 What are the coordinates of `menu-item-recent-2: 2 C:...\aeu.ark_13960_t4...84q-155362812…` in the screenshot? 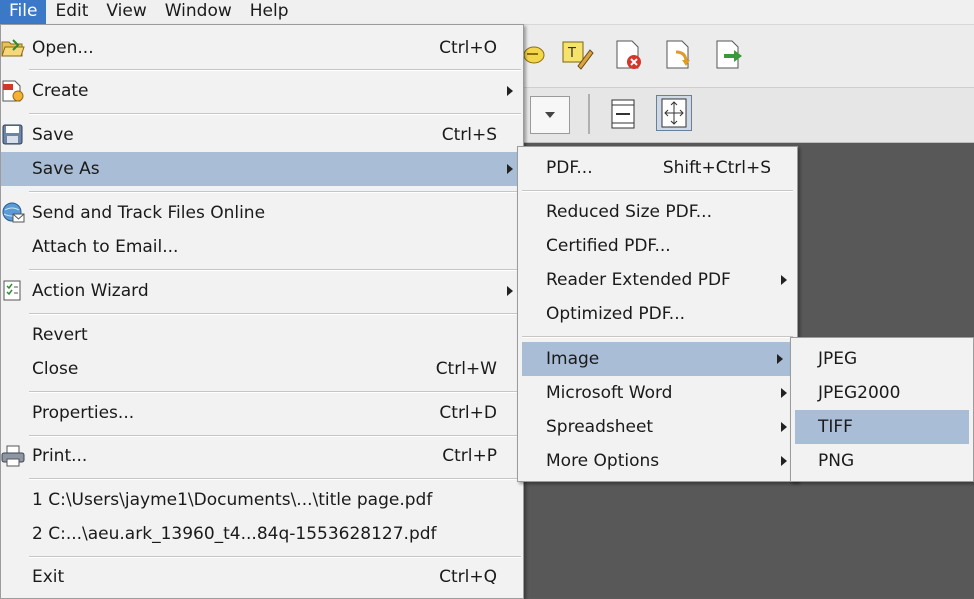 It's located at (262, 534).